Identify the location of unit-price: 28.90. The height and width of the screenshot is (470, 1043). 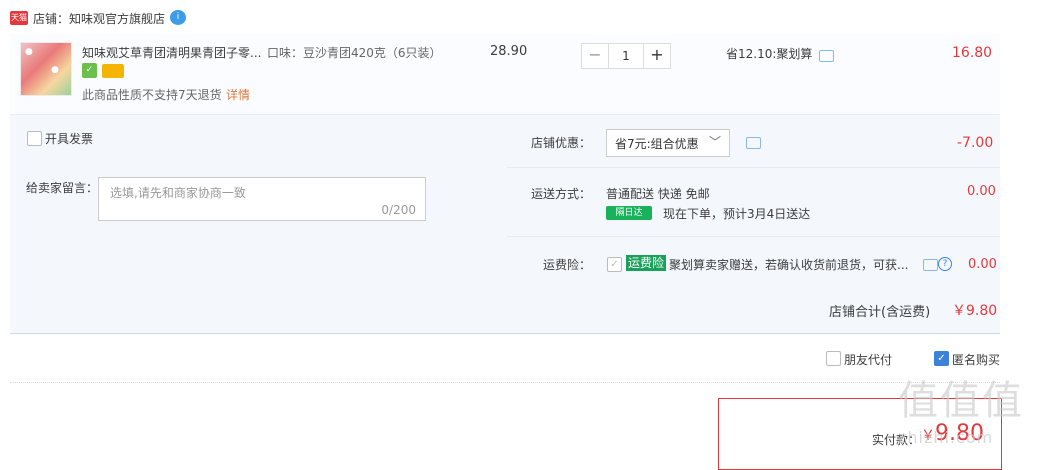
(509, 51).